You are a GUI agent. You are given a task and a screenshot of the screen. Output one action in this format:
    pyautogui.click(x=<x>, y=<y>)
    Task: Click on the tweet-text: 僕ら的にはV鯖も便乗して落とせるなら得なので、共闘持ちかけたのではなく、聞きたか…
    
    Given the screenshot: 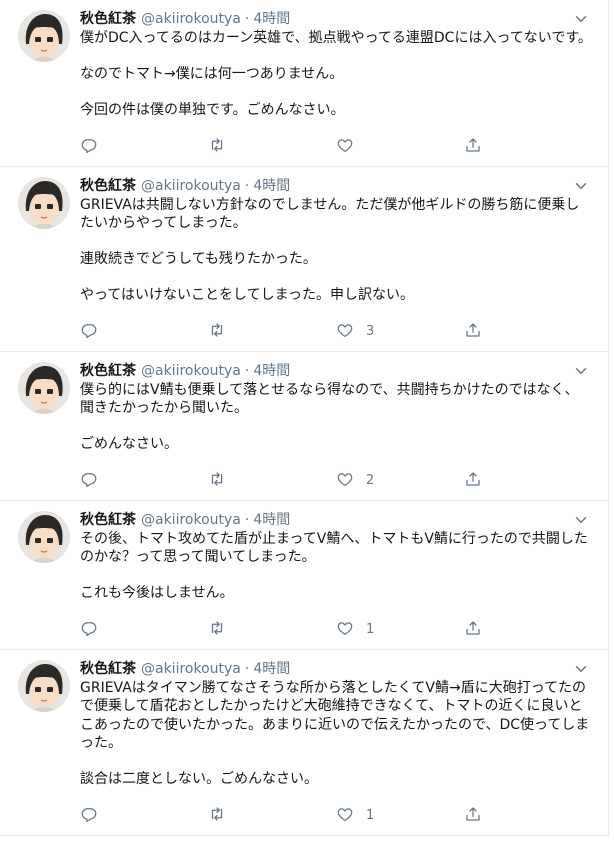 What is the action you would take?
    pyautogui.click(x=336, y=417)
    